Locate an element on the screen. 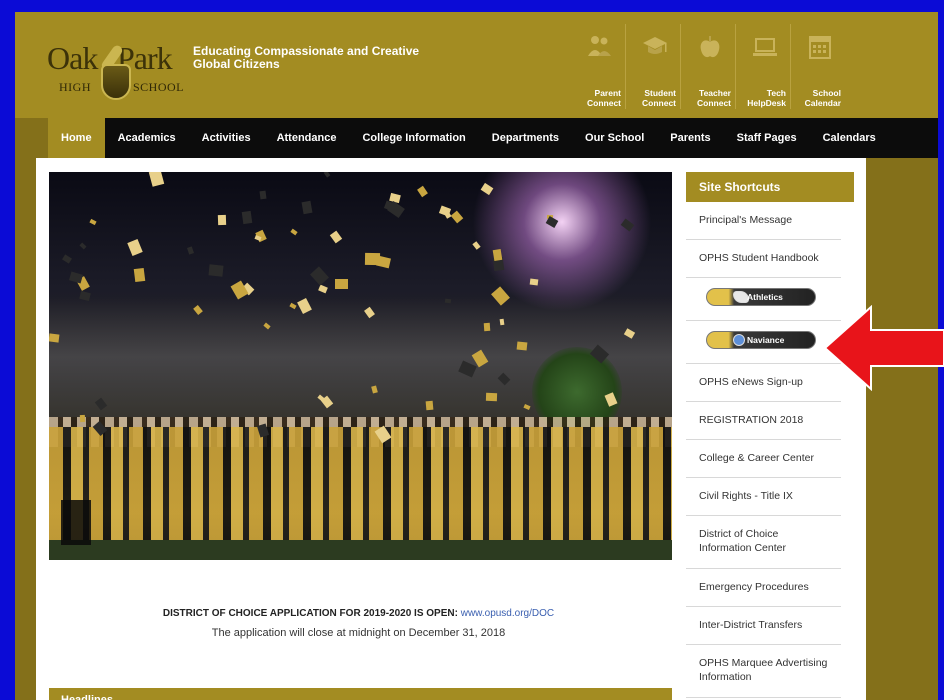 The height and width of the screenshot is (700, 944). laptop-icon is located at coordinates (765, 47).